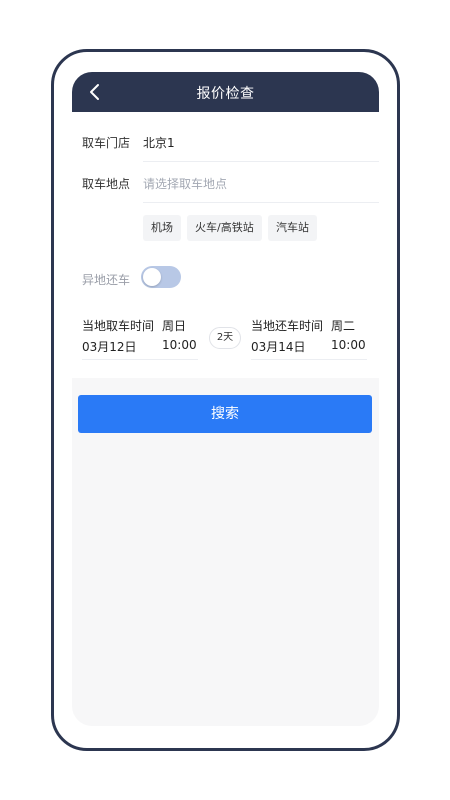  What do you see at coordinates (109, 346) in the screenshot?
I see `pickup-date: 03月12日` at bounding box center [109, 346].